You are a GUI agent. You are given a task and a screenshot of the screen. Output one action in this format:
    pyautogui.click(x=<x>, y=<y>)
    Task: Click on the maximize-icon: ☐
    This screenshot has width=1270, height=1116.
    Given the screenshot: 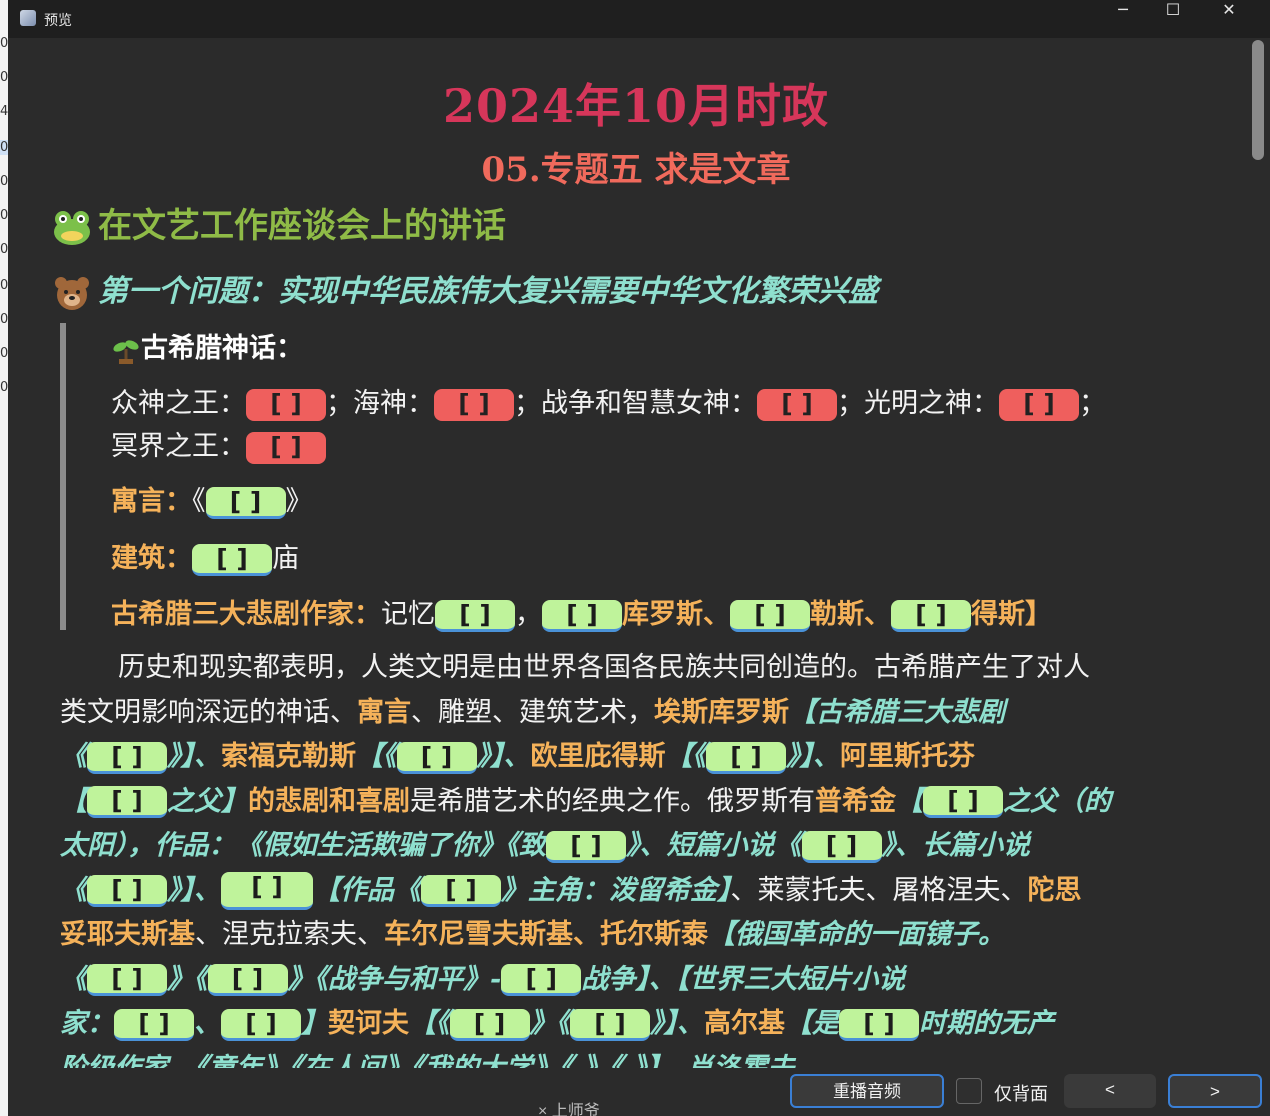 What is the action you would take?
    pyautogui.click(x=1173, y=19)
    